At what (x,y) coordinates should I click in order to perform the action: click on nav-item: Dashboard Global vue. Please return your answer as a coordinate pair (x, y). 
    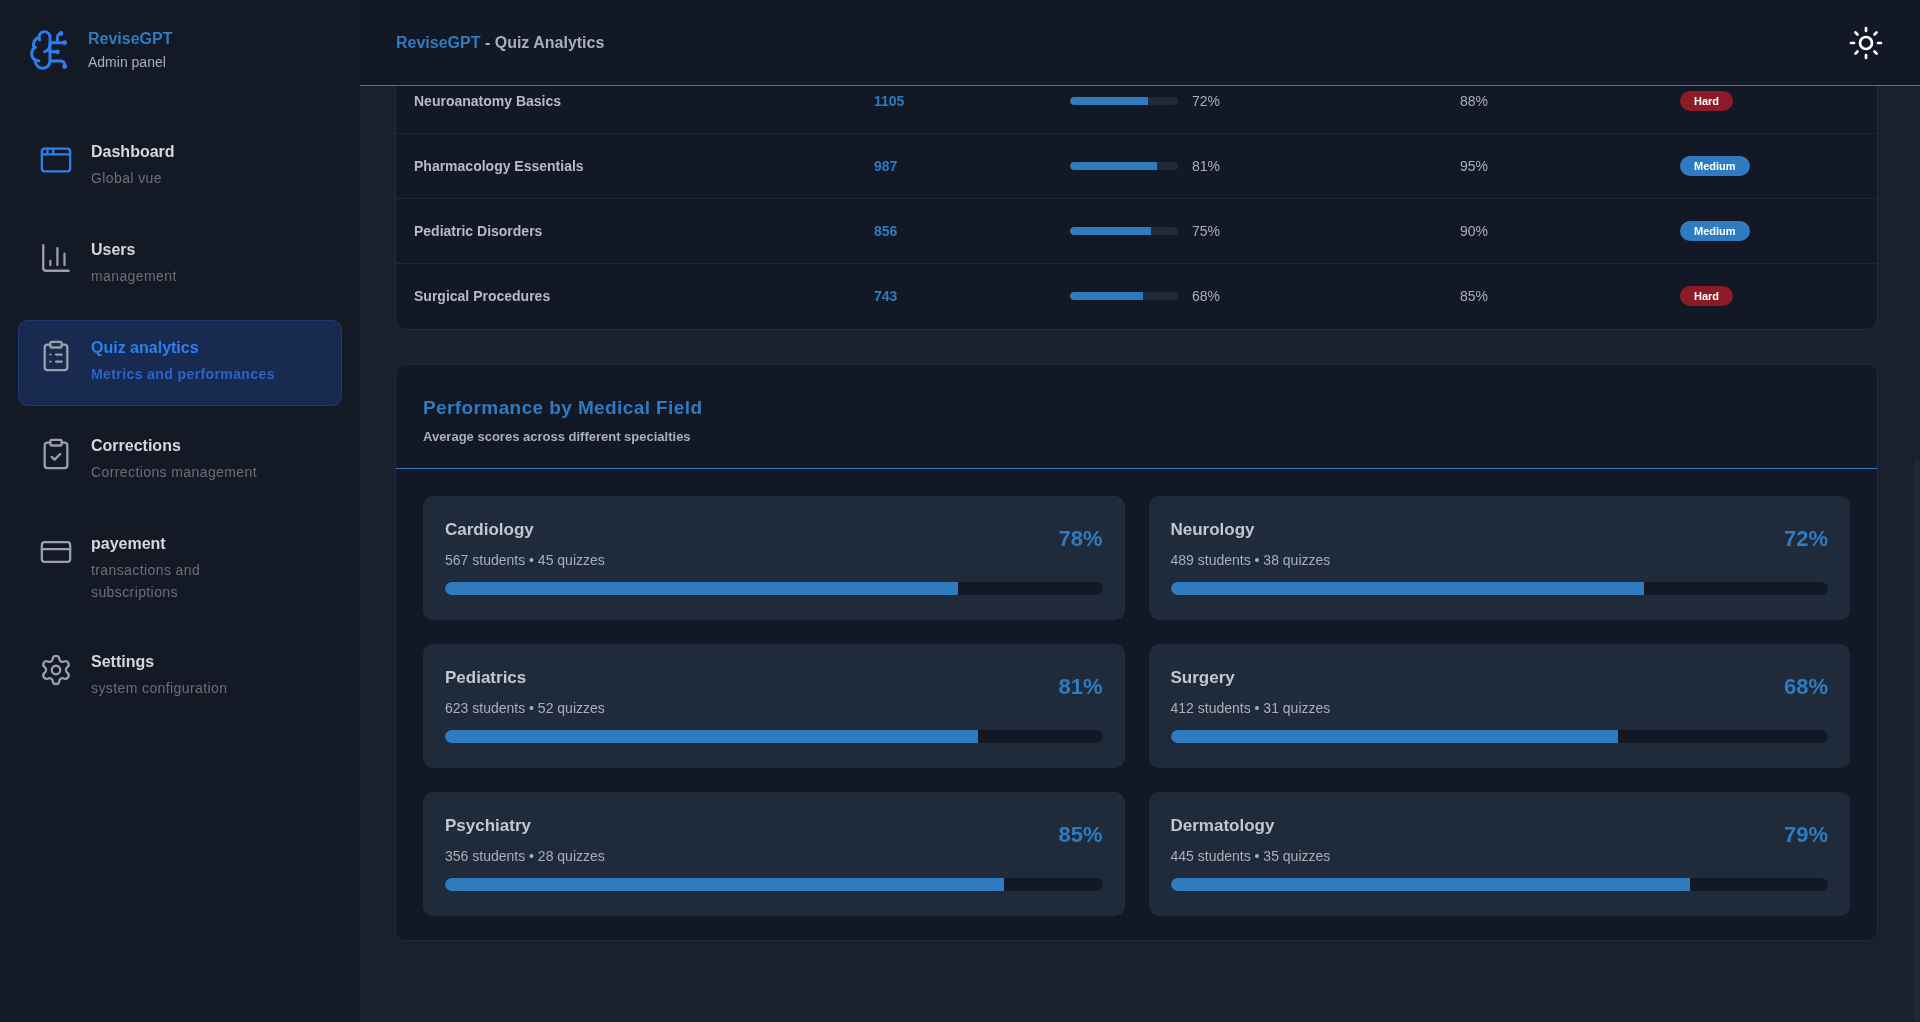
    Looking at the image, I should click on (180, 167).